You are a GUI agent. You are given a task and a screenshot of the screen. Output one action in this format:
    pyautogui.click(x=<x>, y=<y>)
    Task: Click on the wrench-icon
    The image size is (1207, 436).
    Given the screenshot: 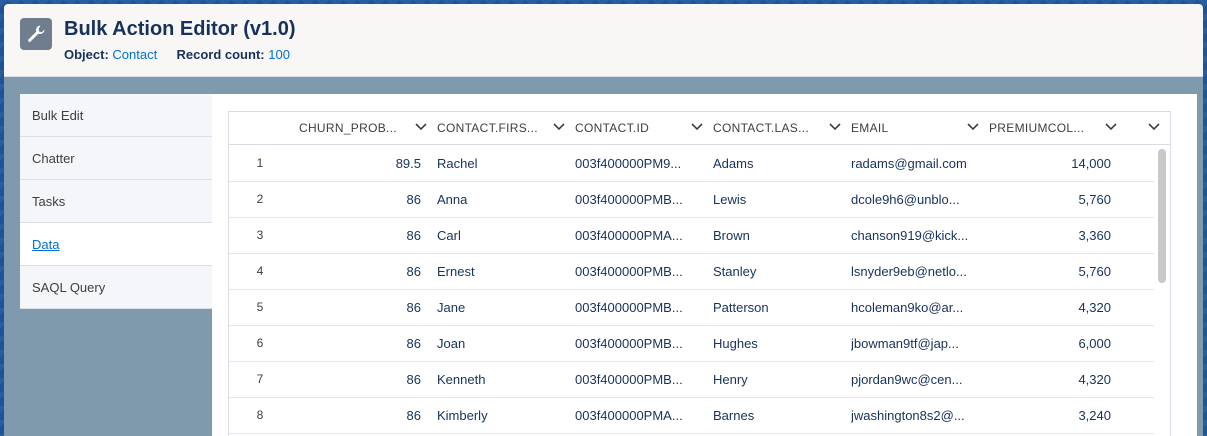 What is the action you would take?
    pyautogui.click(x=36, y=34)
    